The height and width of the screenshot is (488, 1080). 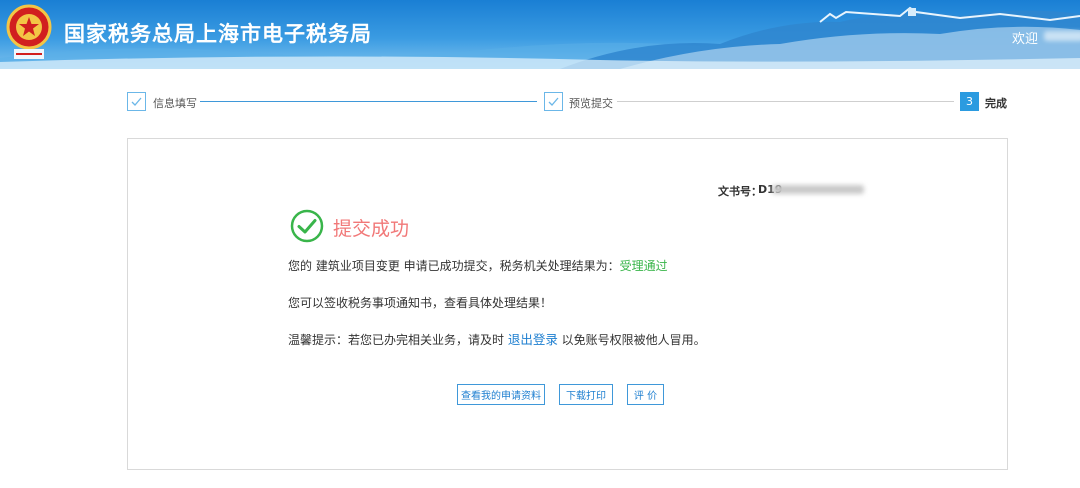 What do you see at coordinates (1062, 36) in the screenshot?
I see `user-name-redacted` at bounding box center [1062, 36].